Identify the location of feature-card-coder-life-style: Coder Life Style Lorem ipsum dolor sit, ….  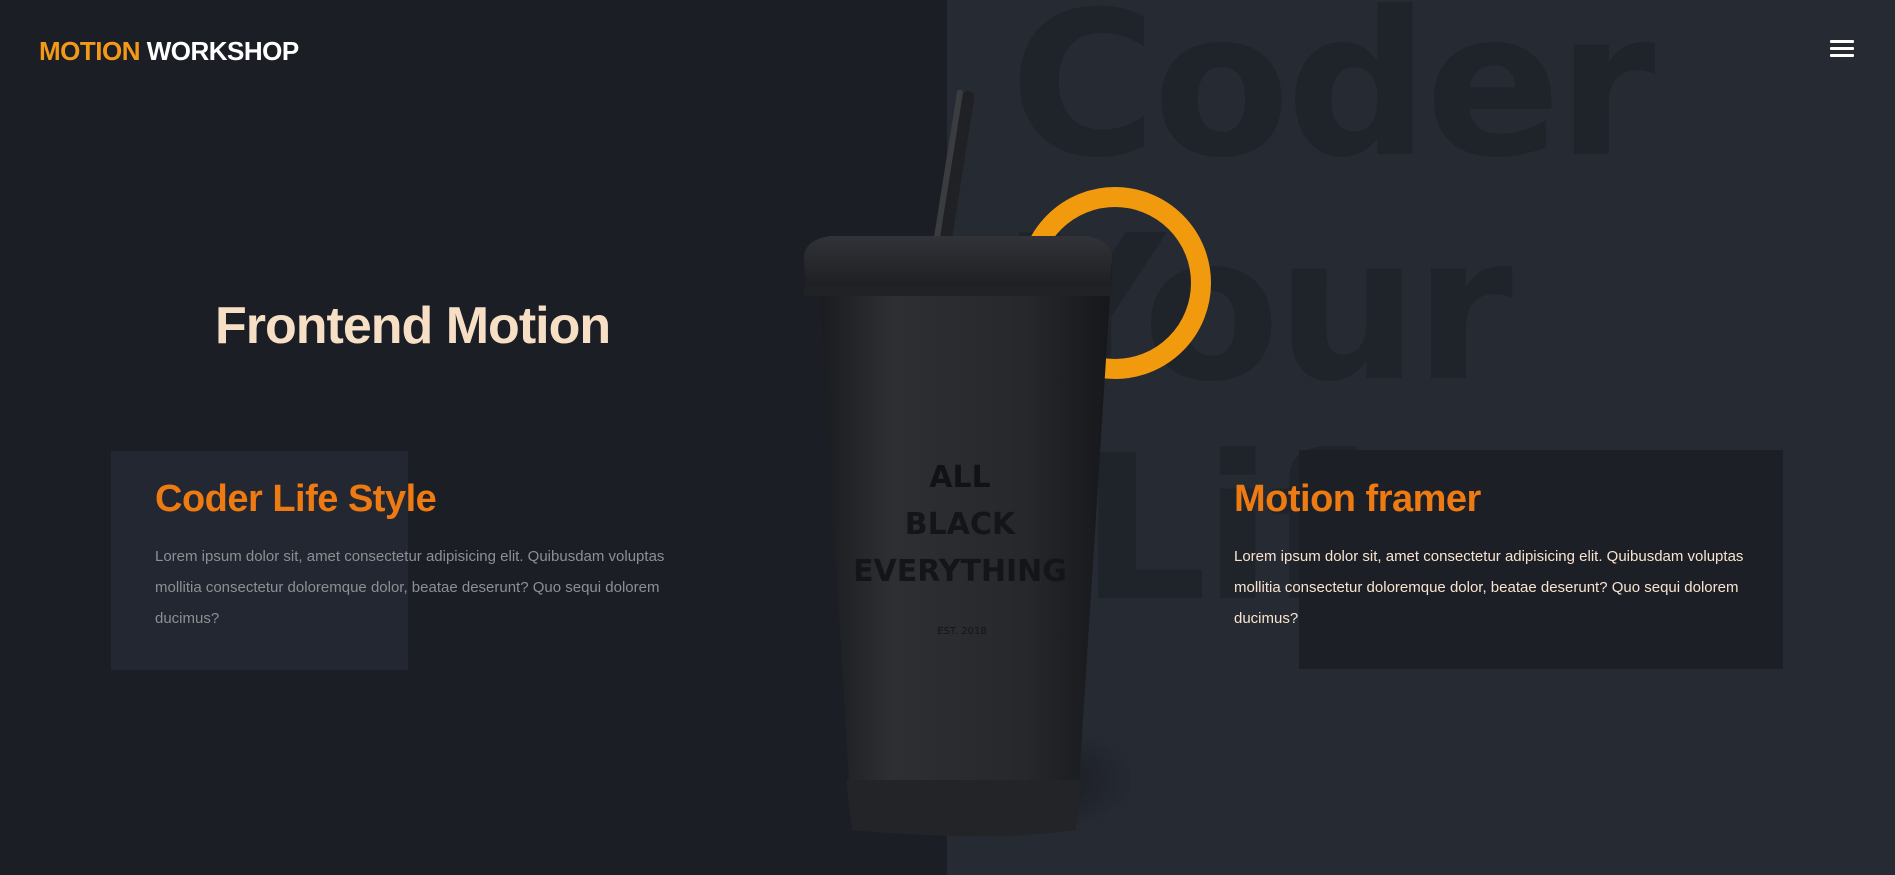
(415, 556).